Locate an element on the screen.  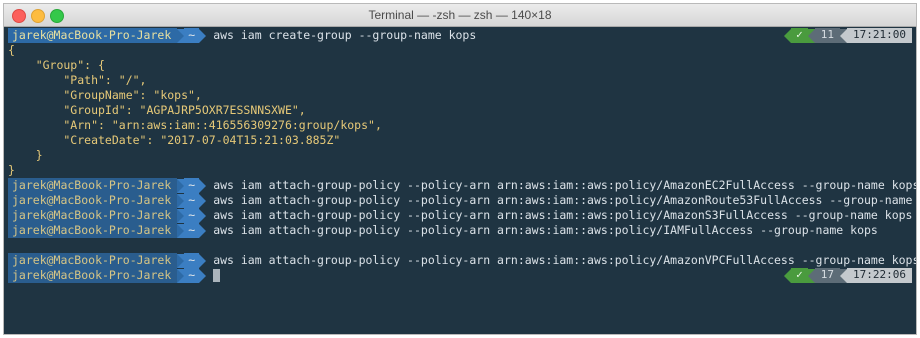
window-title: Terminal — -zsh — zsh — 140×18 is located at coordinates (460, 15).